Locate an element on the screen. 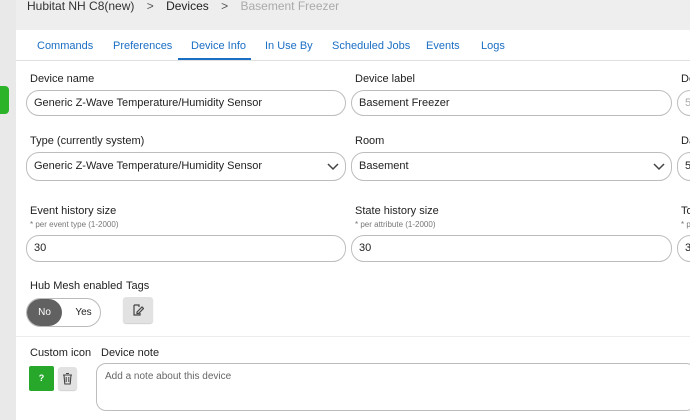 The height and width of the screenshot is (420, 690). device-label-label: Device label is located at coordinates (385, 79).